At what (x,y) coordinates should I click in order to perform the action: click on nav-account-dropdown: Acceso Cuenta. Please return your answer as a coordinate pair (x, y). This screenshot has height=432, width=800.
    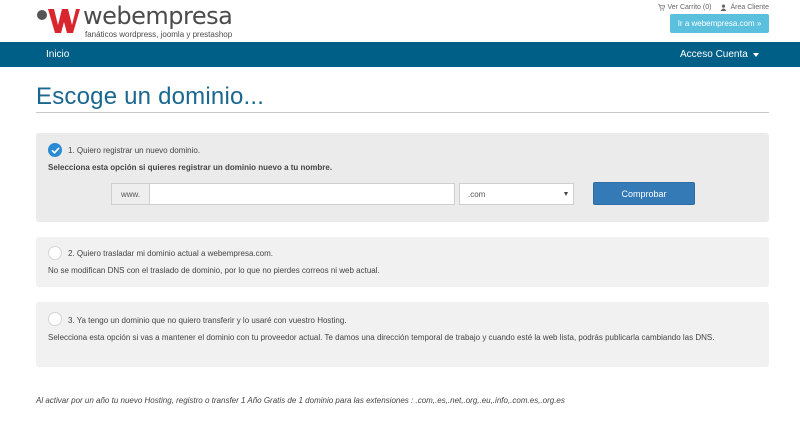
    Looking at the image, I should click on (719, 54).